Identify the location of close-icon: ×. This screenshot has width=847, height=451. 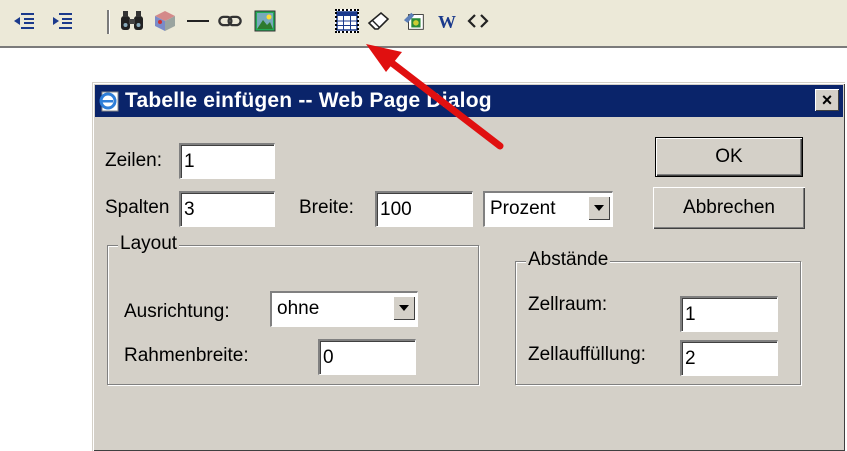
(827, 99).